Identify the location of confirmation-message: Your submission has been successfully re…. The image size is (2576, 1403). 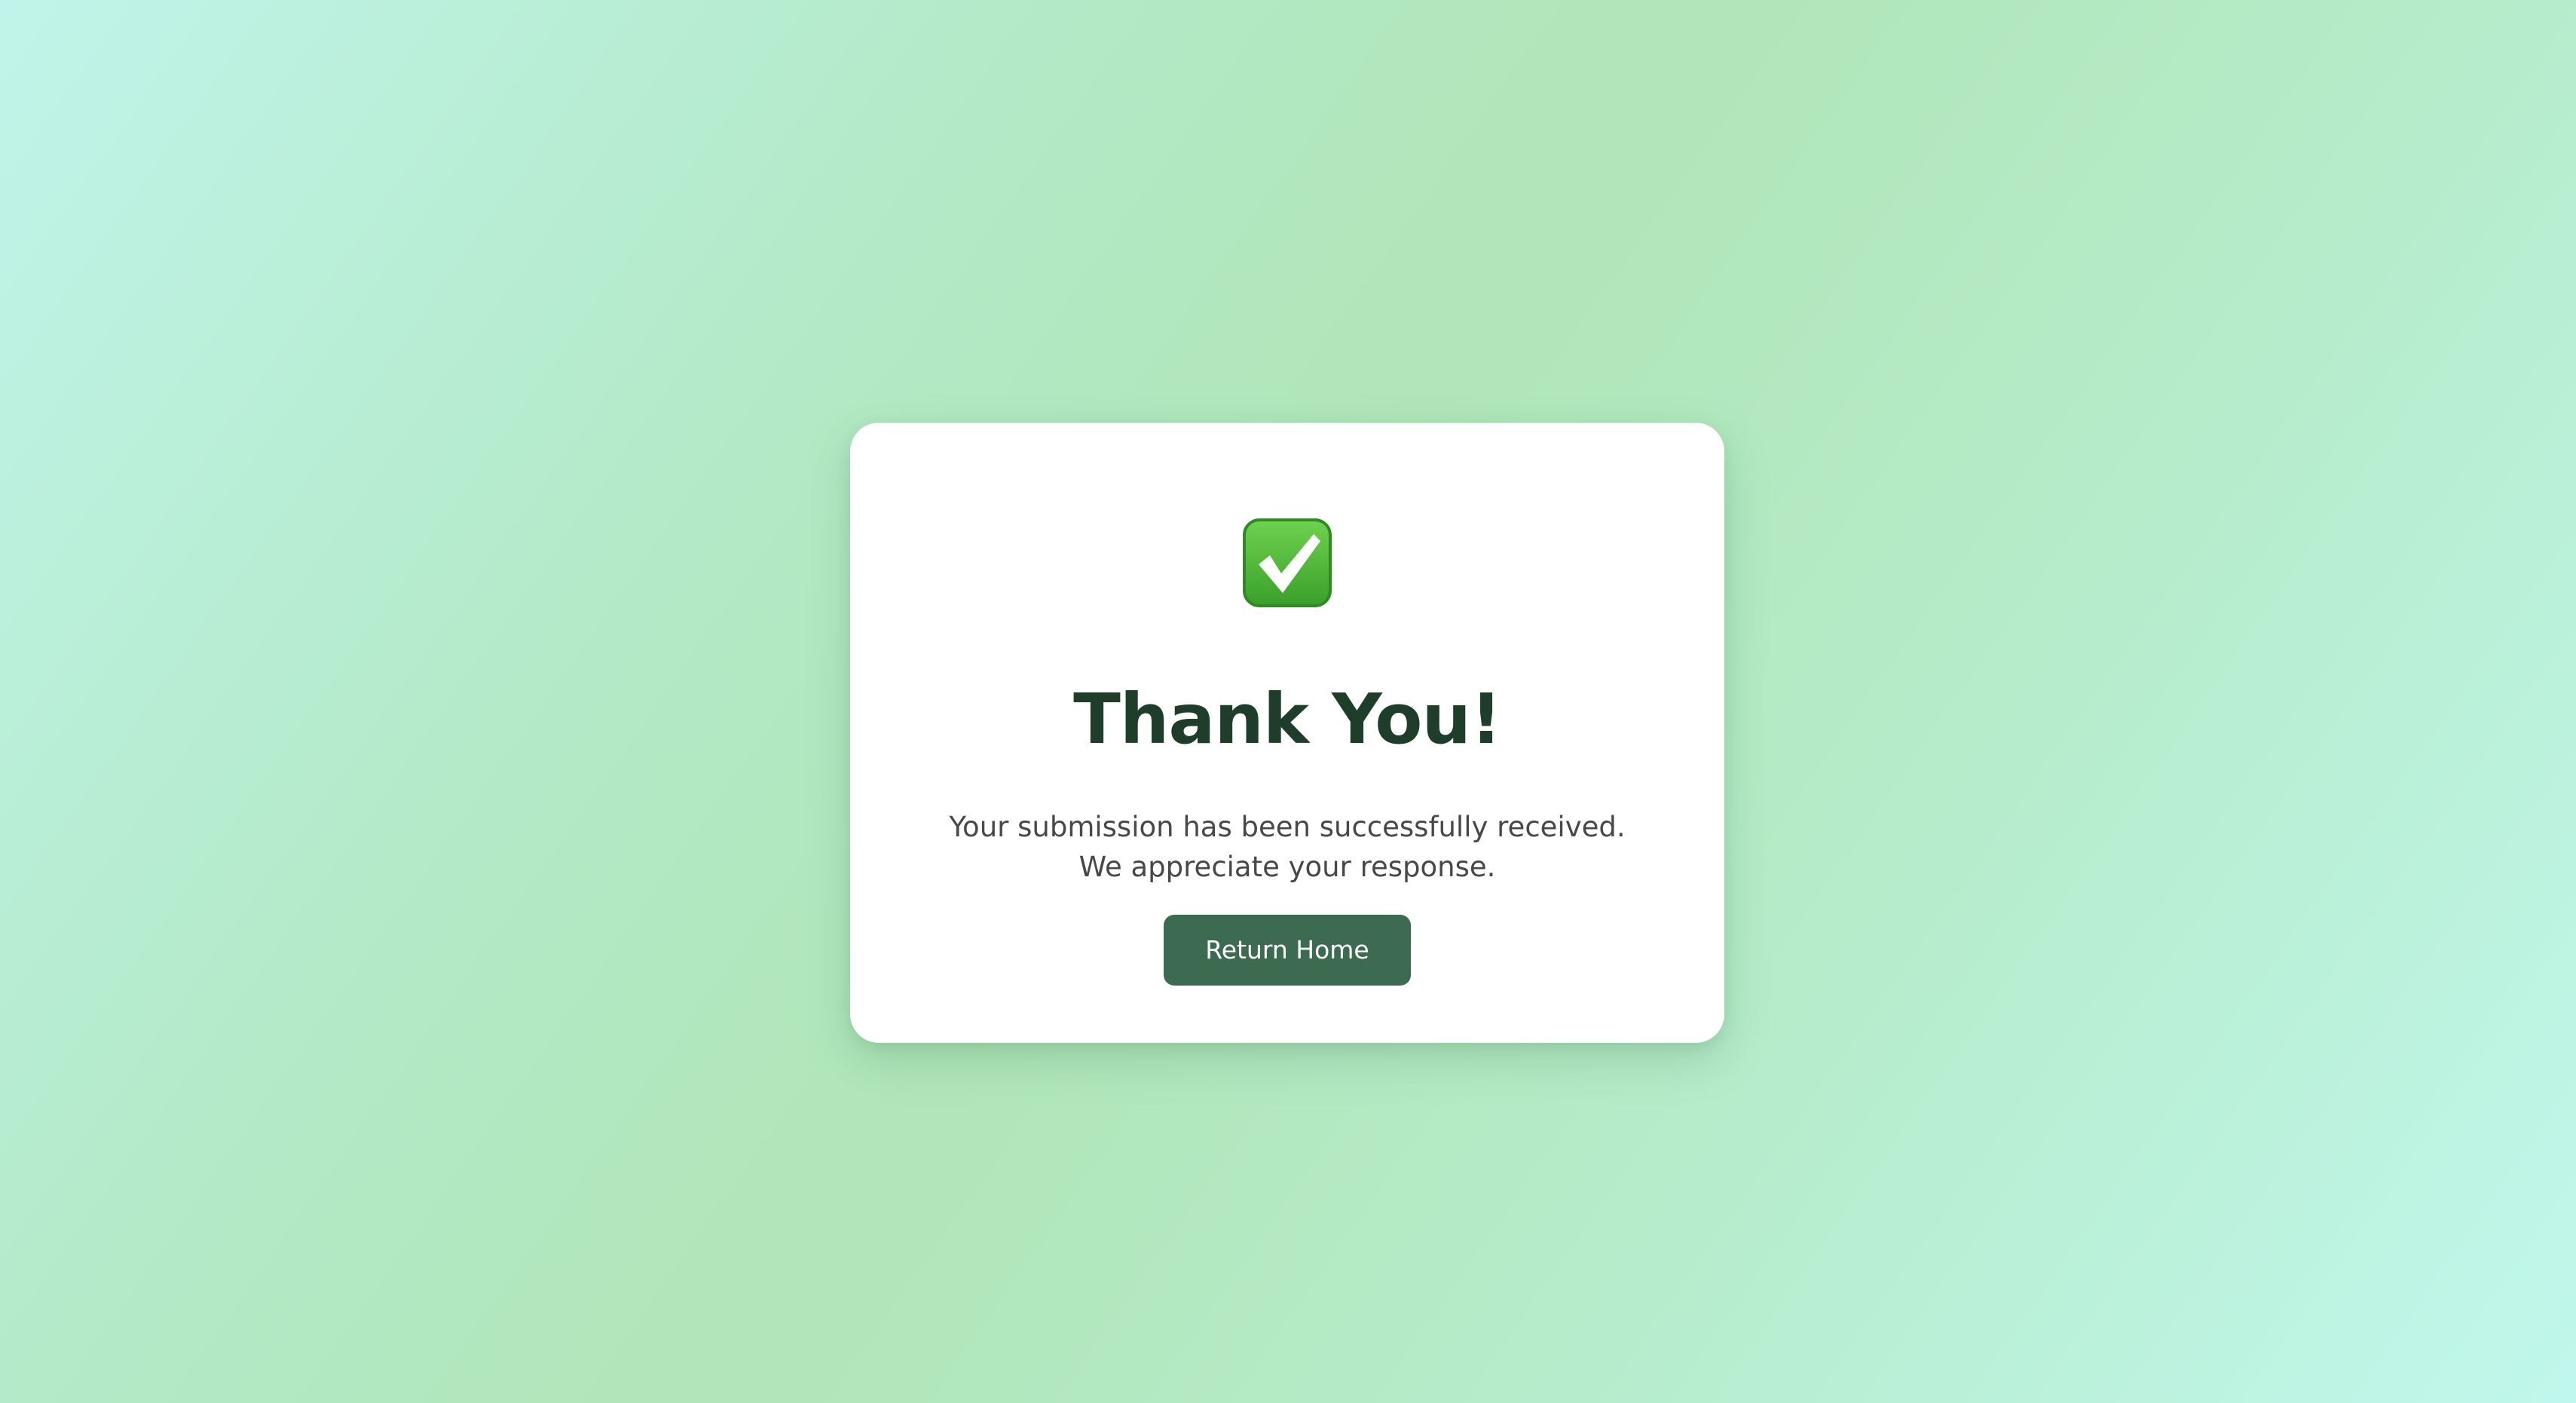
(1287, 847).